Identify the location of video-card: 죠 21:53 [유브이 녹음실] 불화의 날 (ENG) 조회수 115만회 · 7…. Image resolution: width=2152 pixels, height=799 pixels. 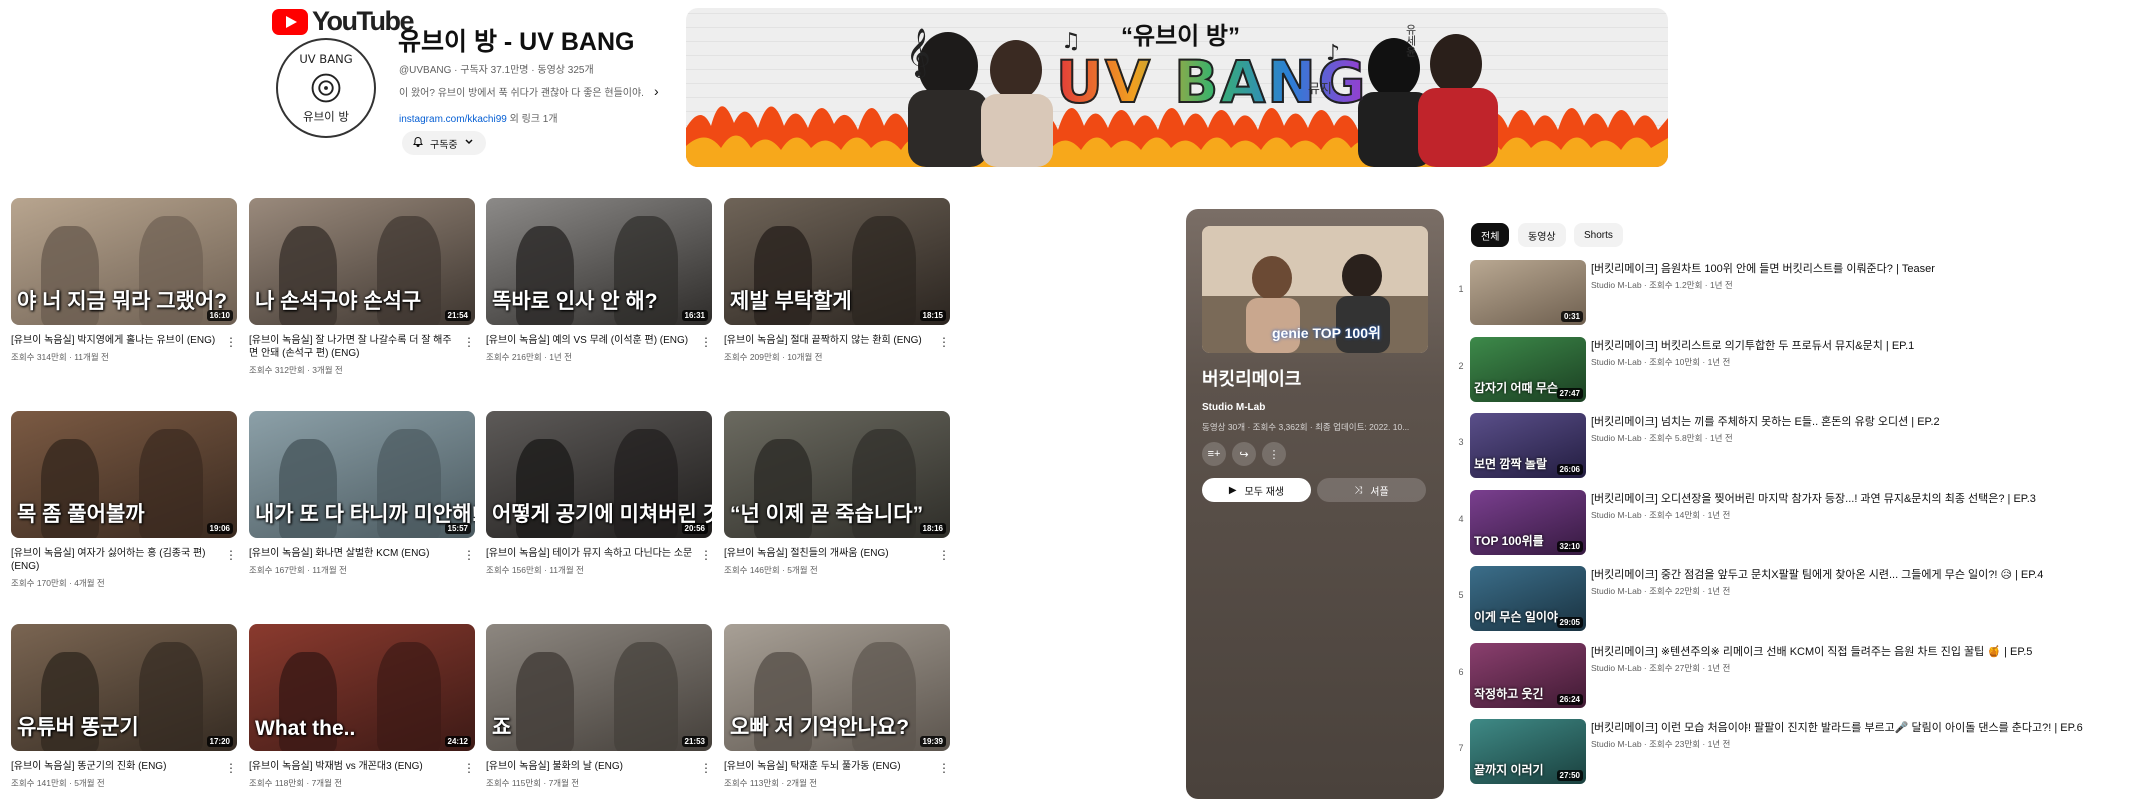
(599, 706).